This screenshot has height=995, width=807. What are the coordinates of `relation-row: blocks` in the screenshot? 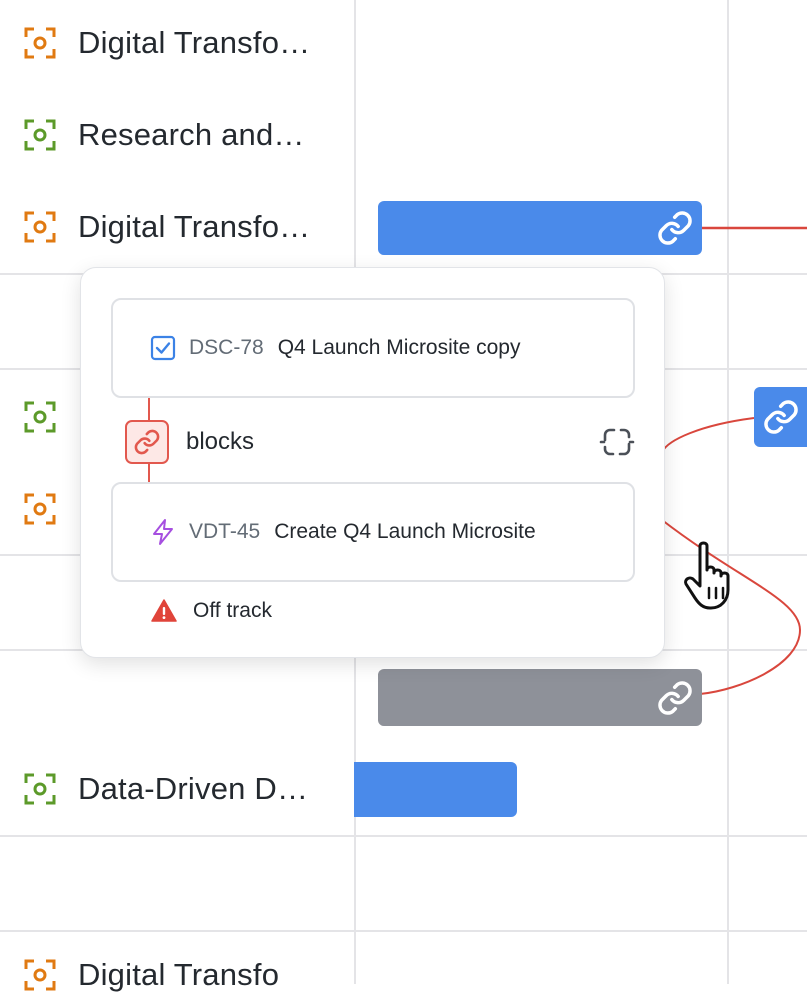 It's located at (380, 442).